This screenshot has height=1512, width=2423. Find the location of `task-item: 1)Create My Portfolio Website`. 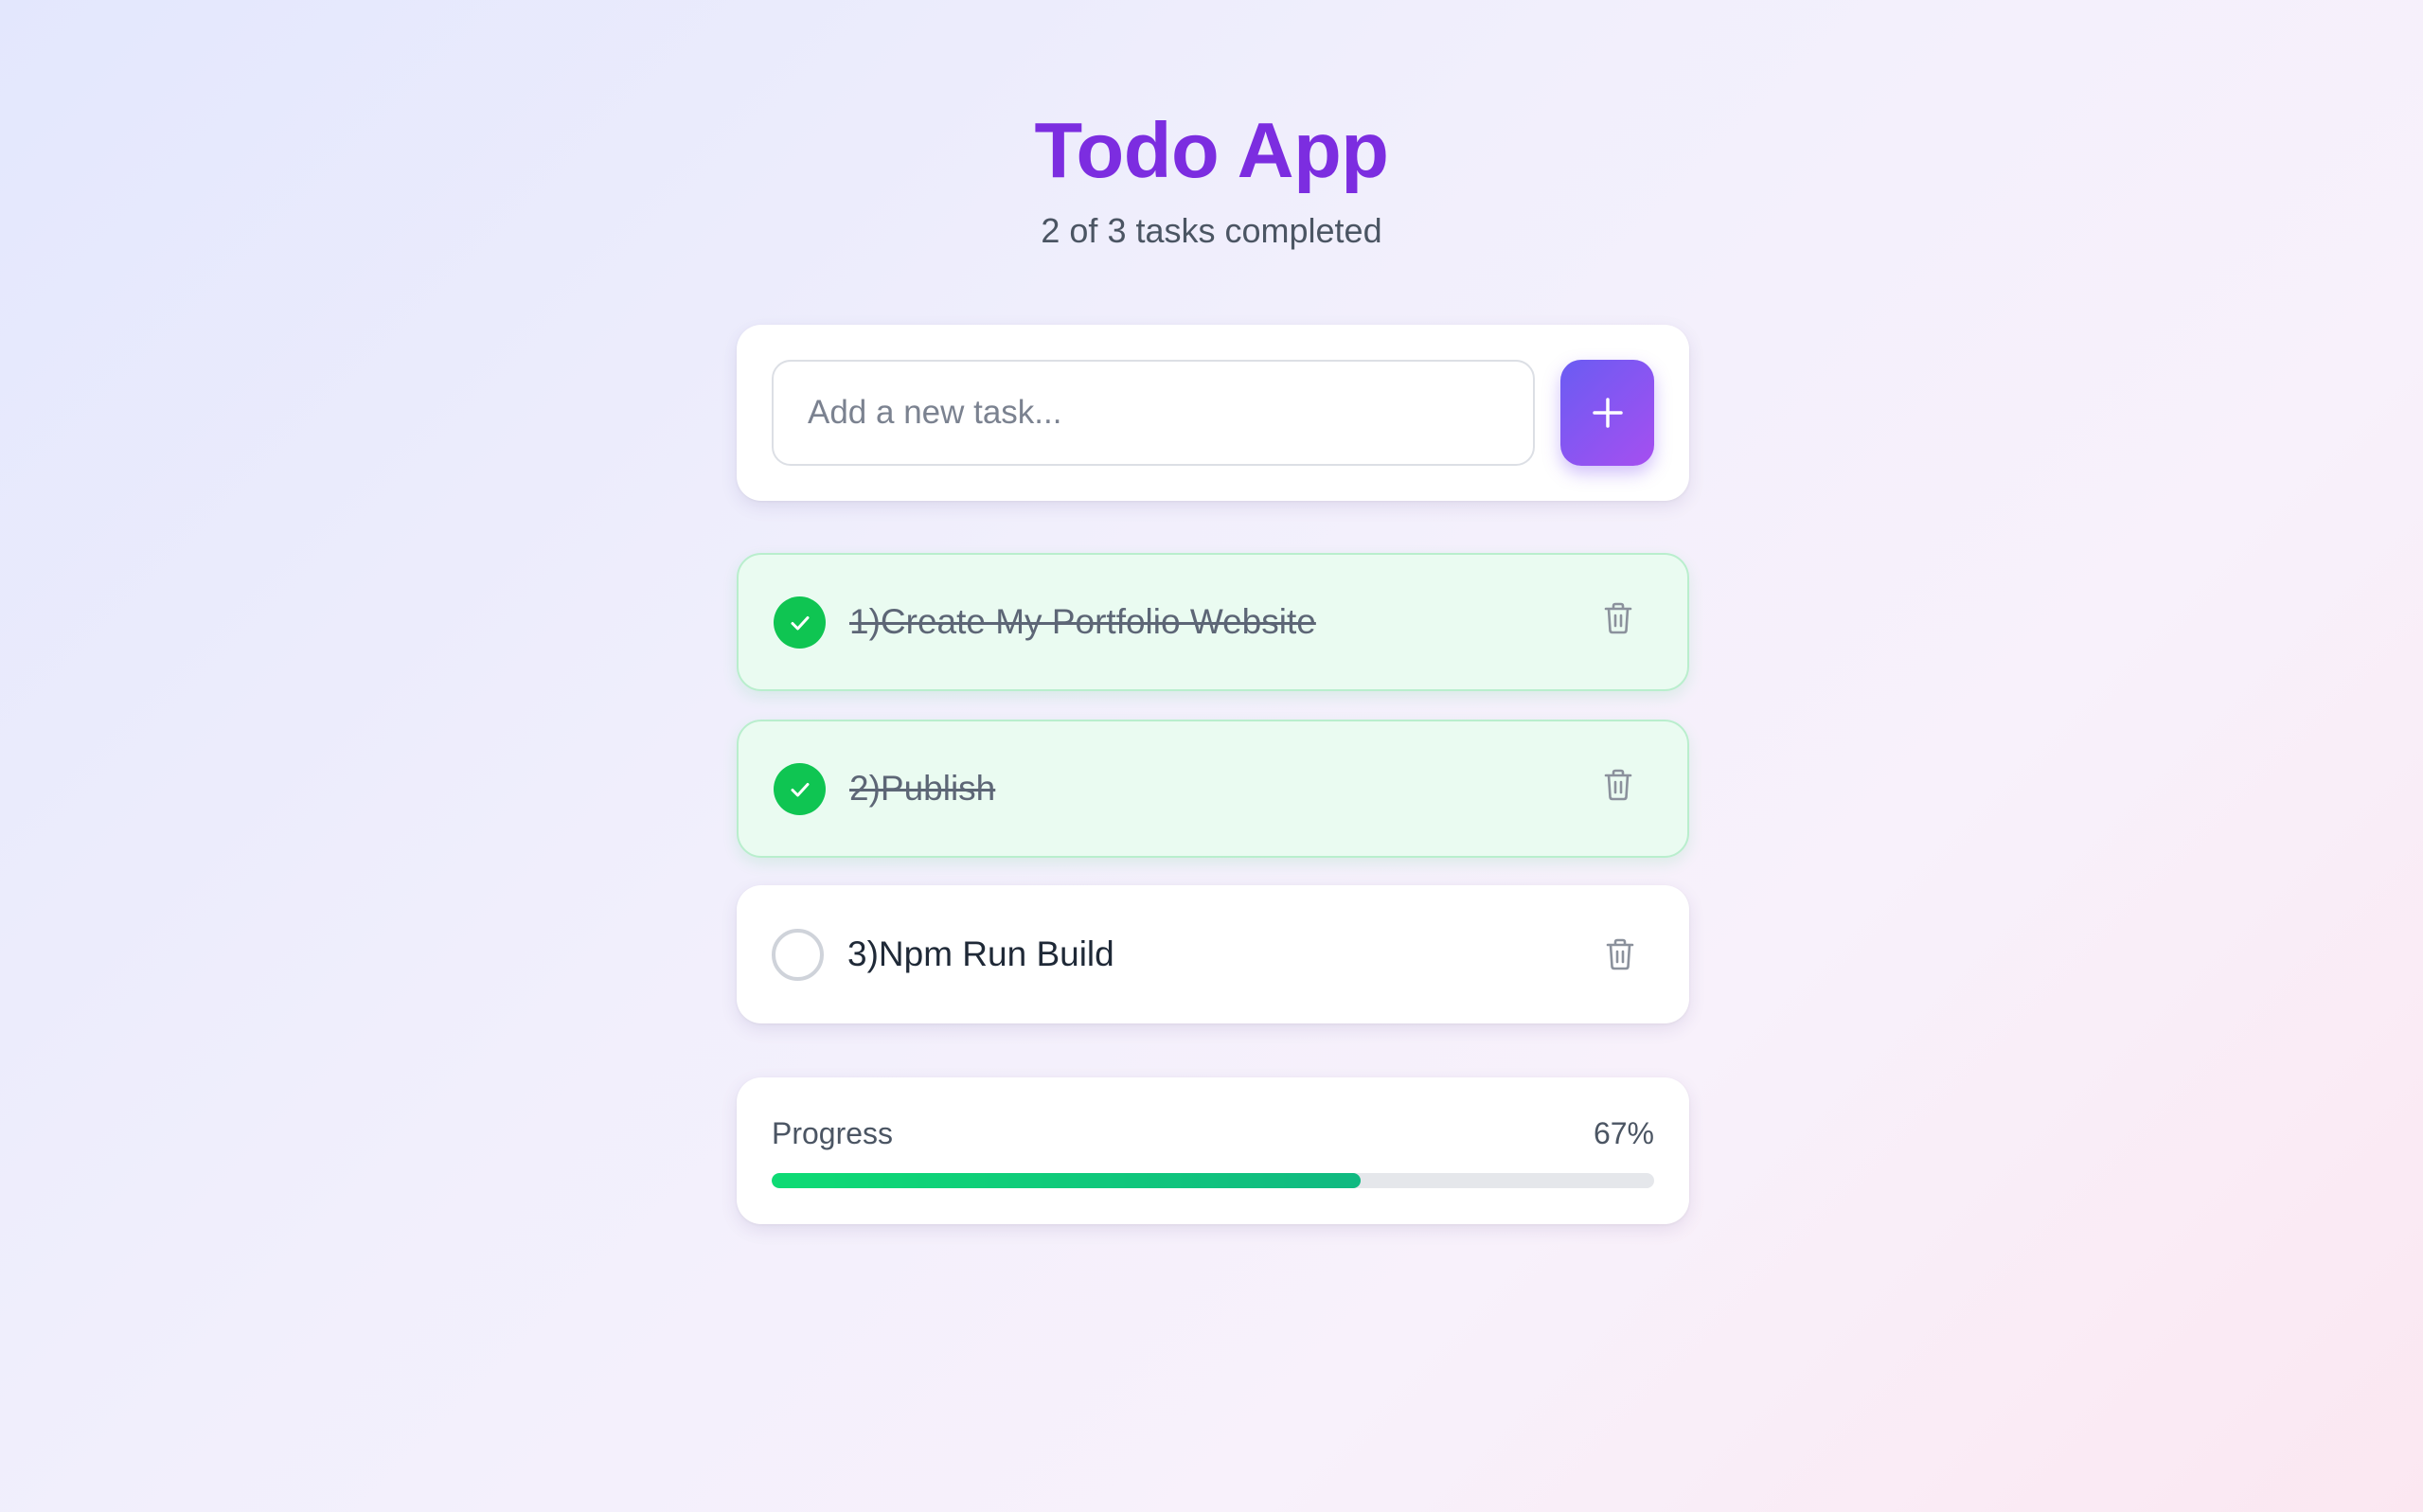

task-item: 1)Create My Portfolio Website is located at coordinates (1213, 622).